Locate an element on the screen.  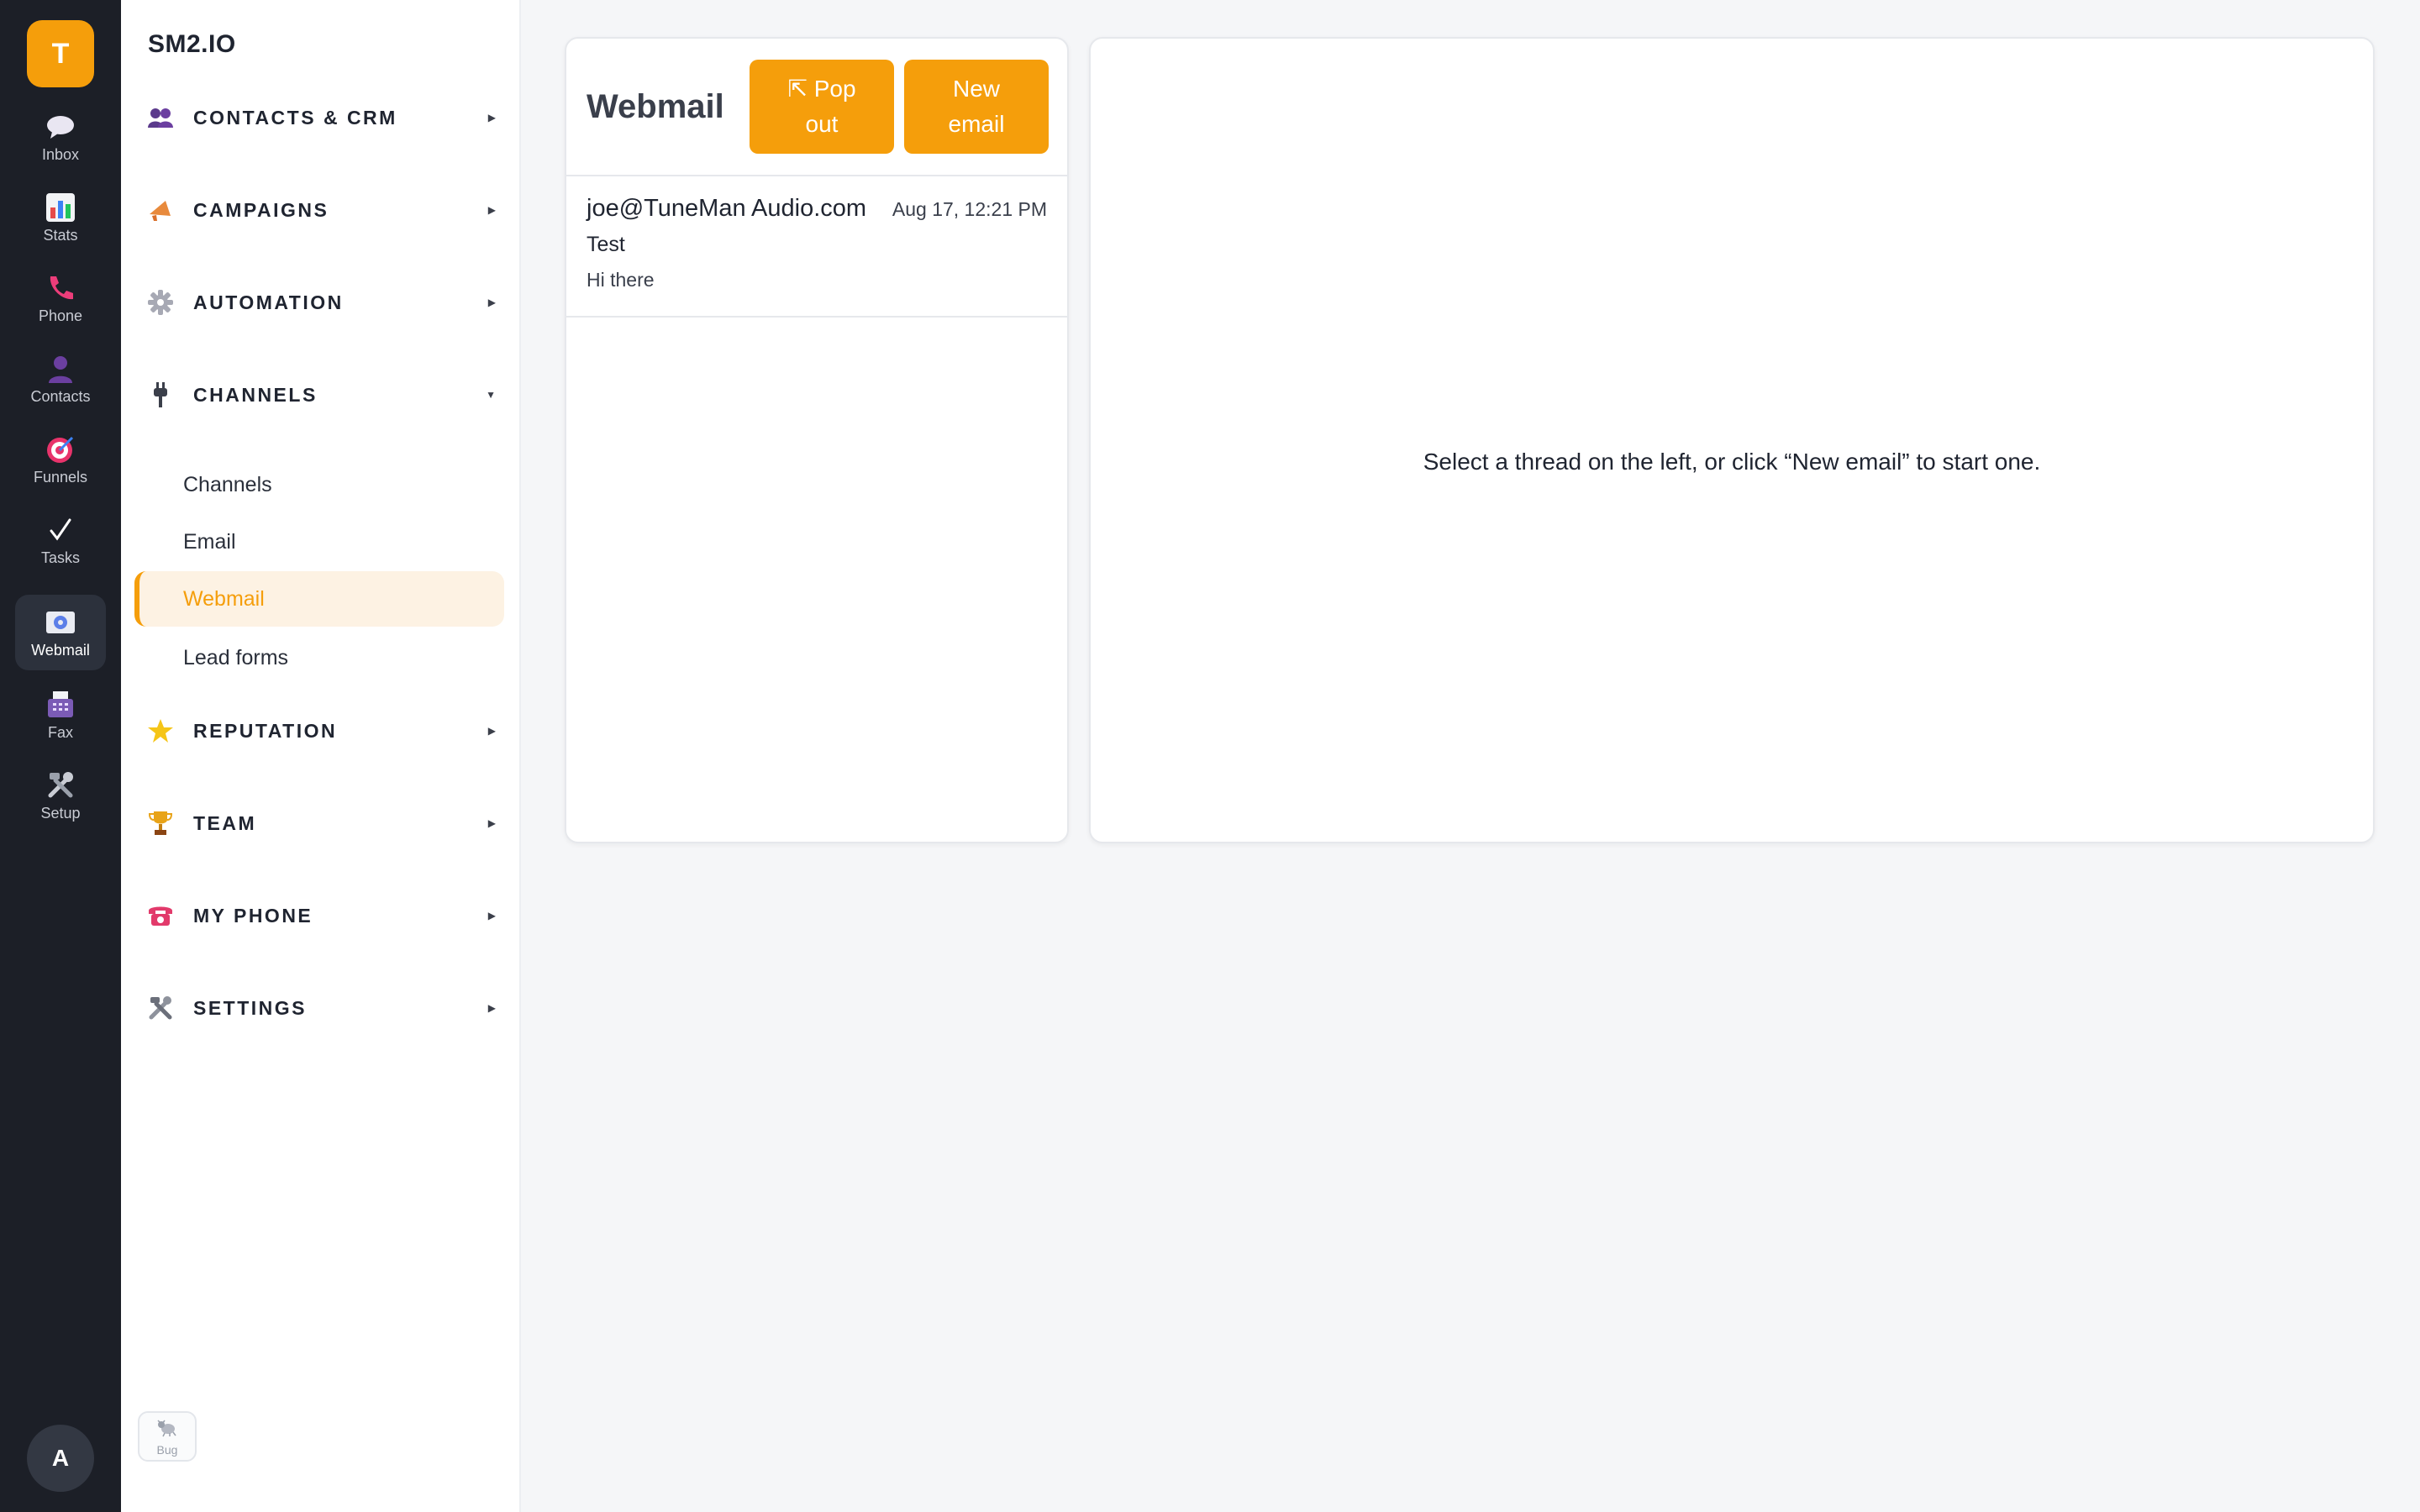
gear-icon is located at coordinates (161, 302).